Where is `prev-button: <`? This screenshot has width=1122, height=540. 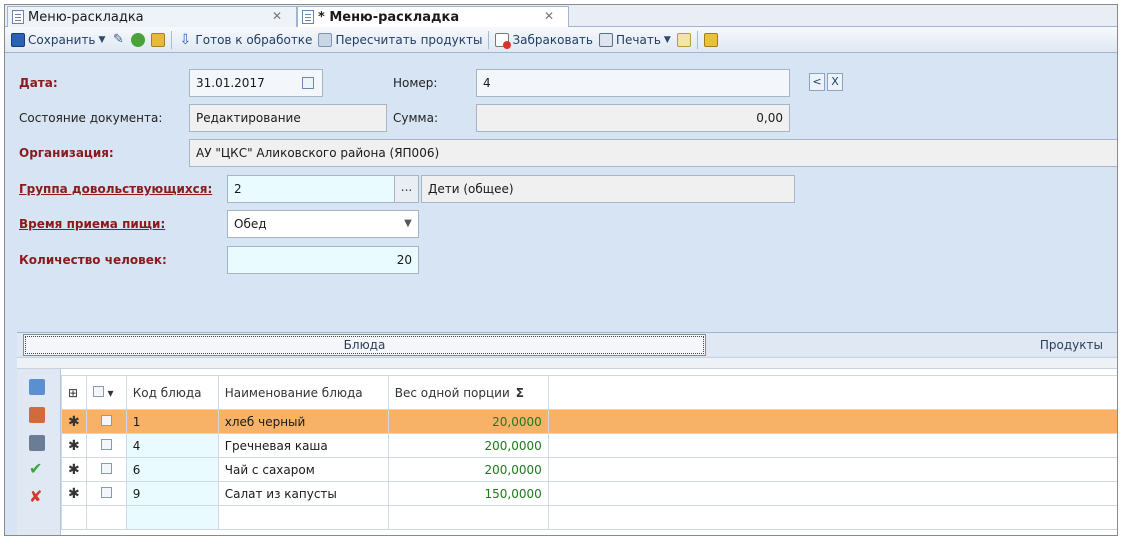
prev-button: < is located at coordinates (817, 82).